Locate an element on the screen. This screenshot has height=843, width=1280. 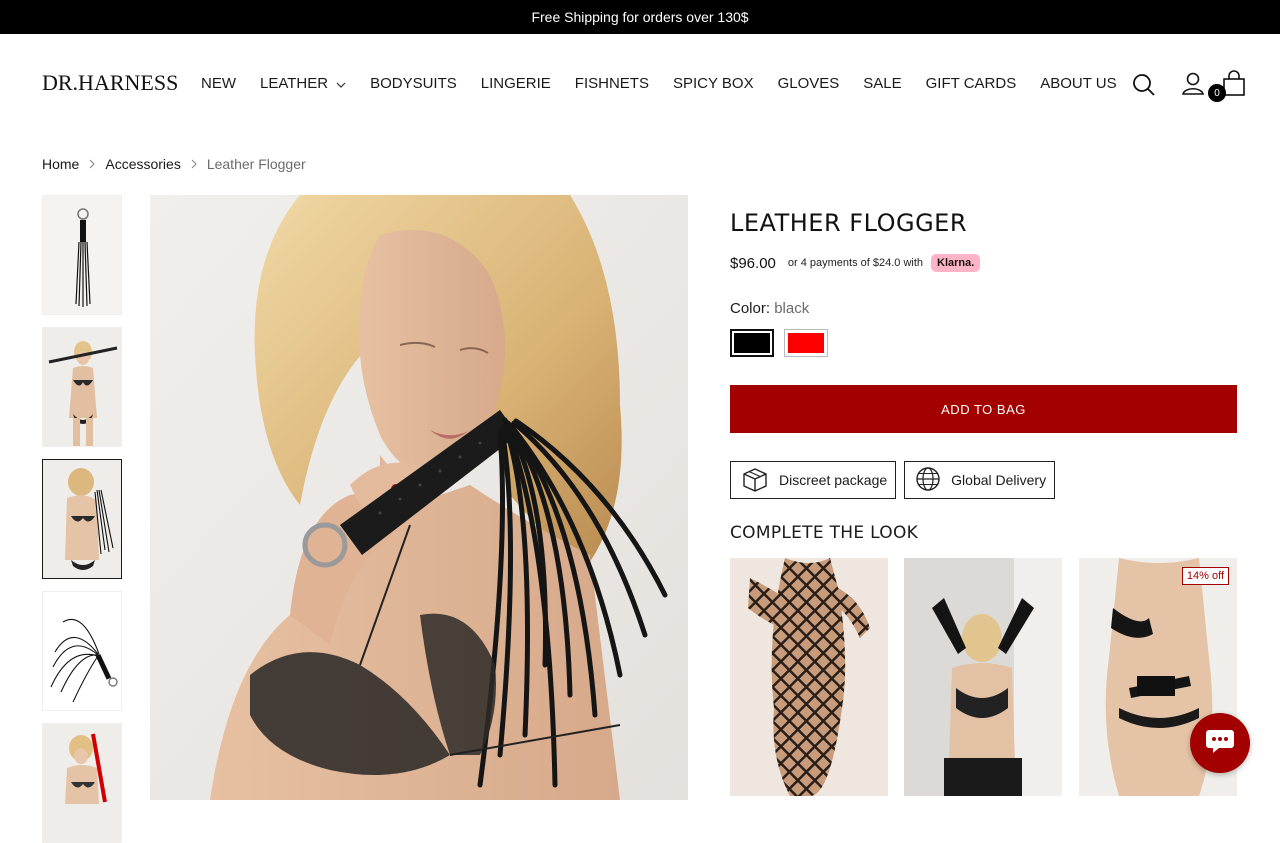
product-price: $96.00 is located at coordinates (753, 263).